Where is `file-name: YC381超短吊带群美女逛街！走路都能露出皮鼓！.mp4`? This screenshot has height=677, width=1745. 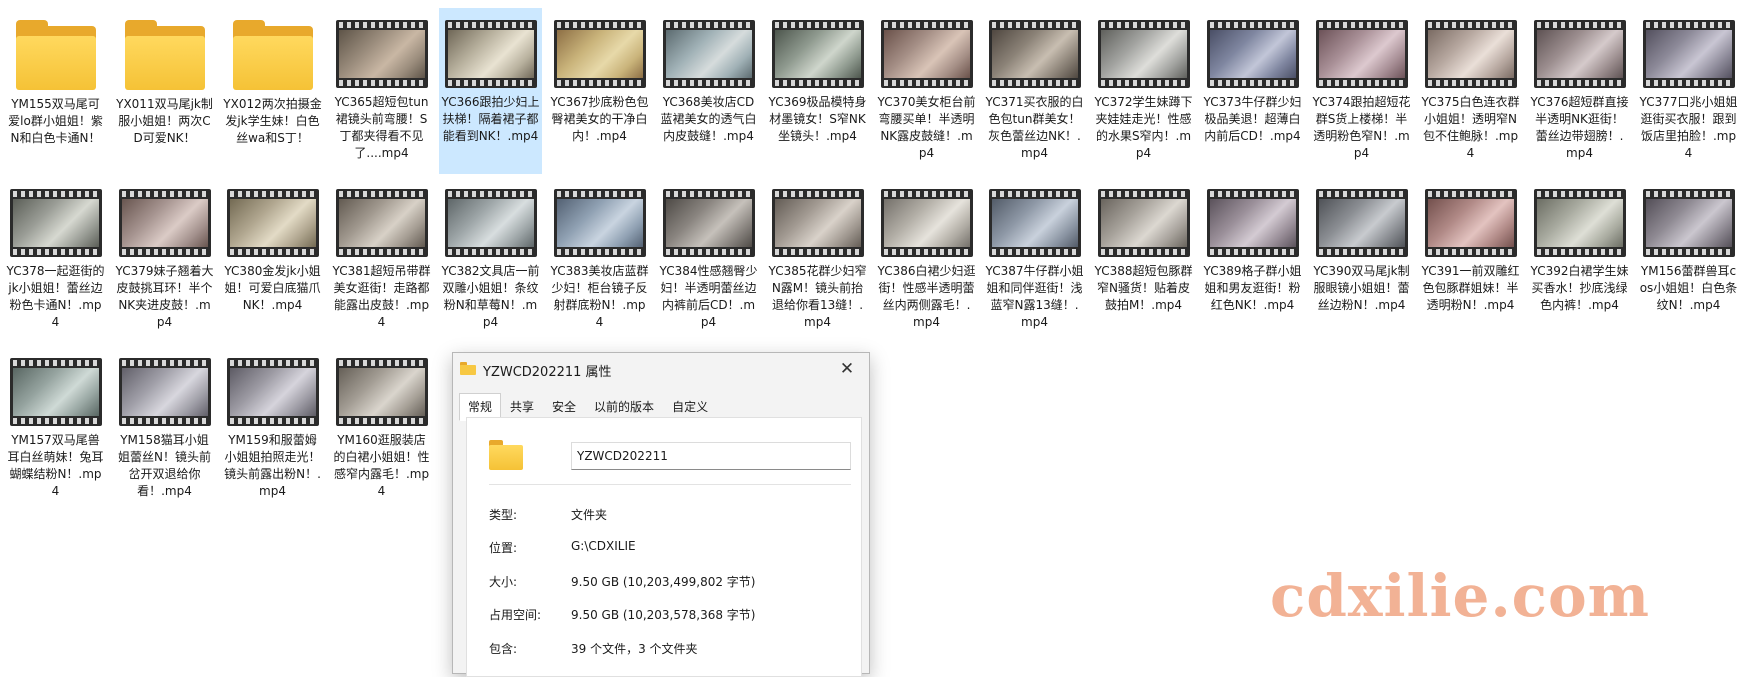
file-name: YC381超短吊带群美女逛街！走路都能露出皮鼓！.mp4 is located at coordinates (381, 296).